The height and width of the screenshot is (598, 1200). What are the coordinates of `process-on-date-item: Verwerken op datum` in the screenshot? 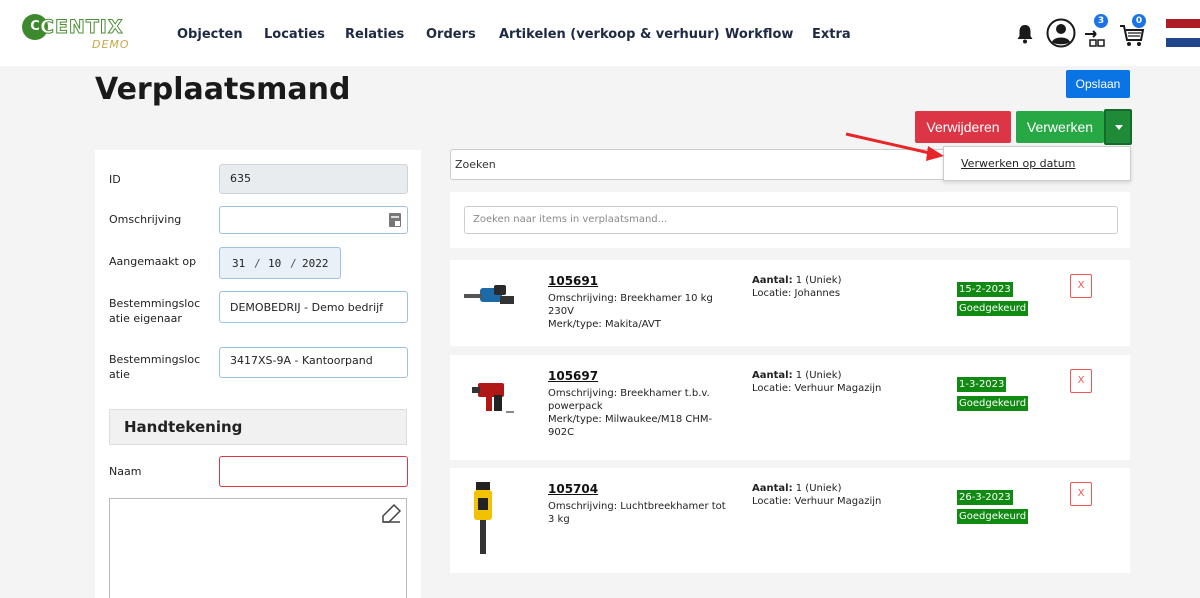 It's located at (1018, 163).